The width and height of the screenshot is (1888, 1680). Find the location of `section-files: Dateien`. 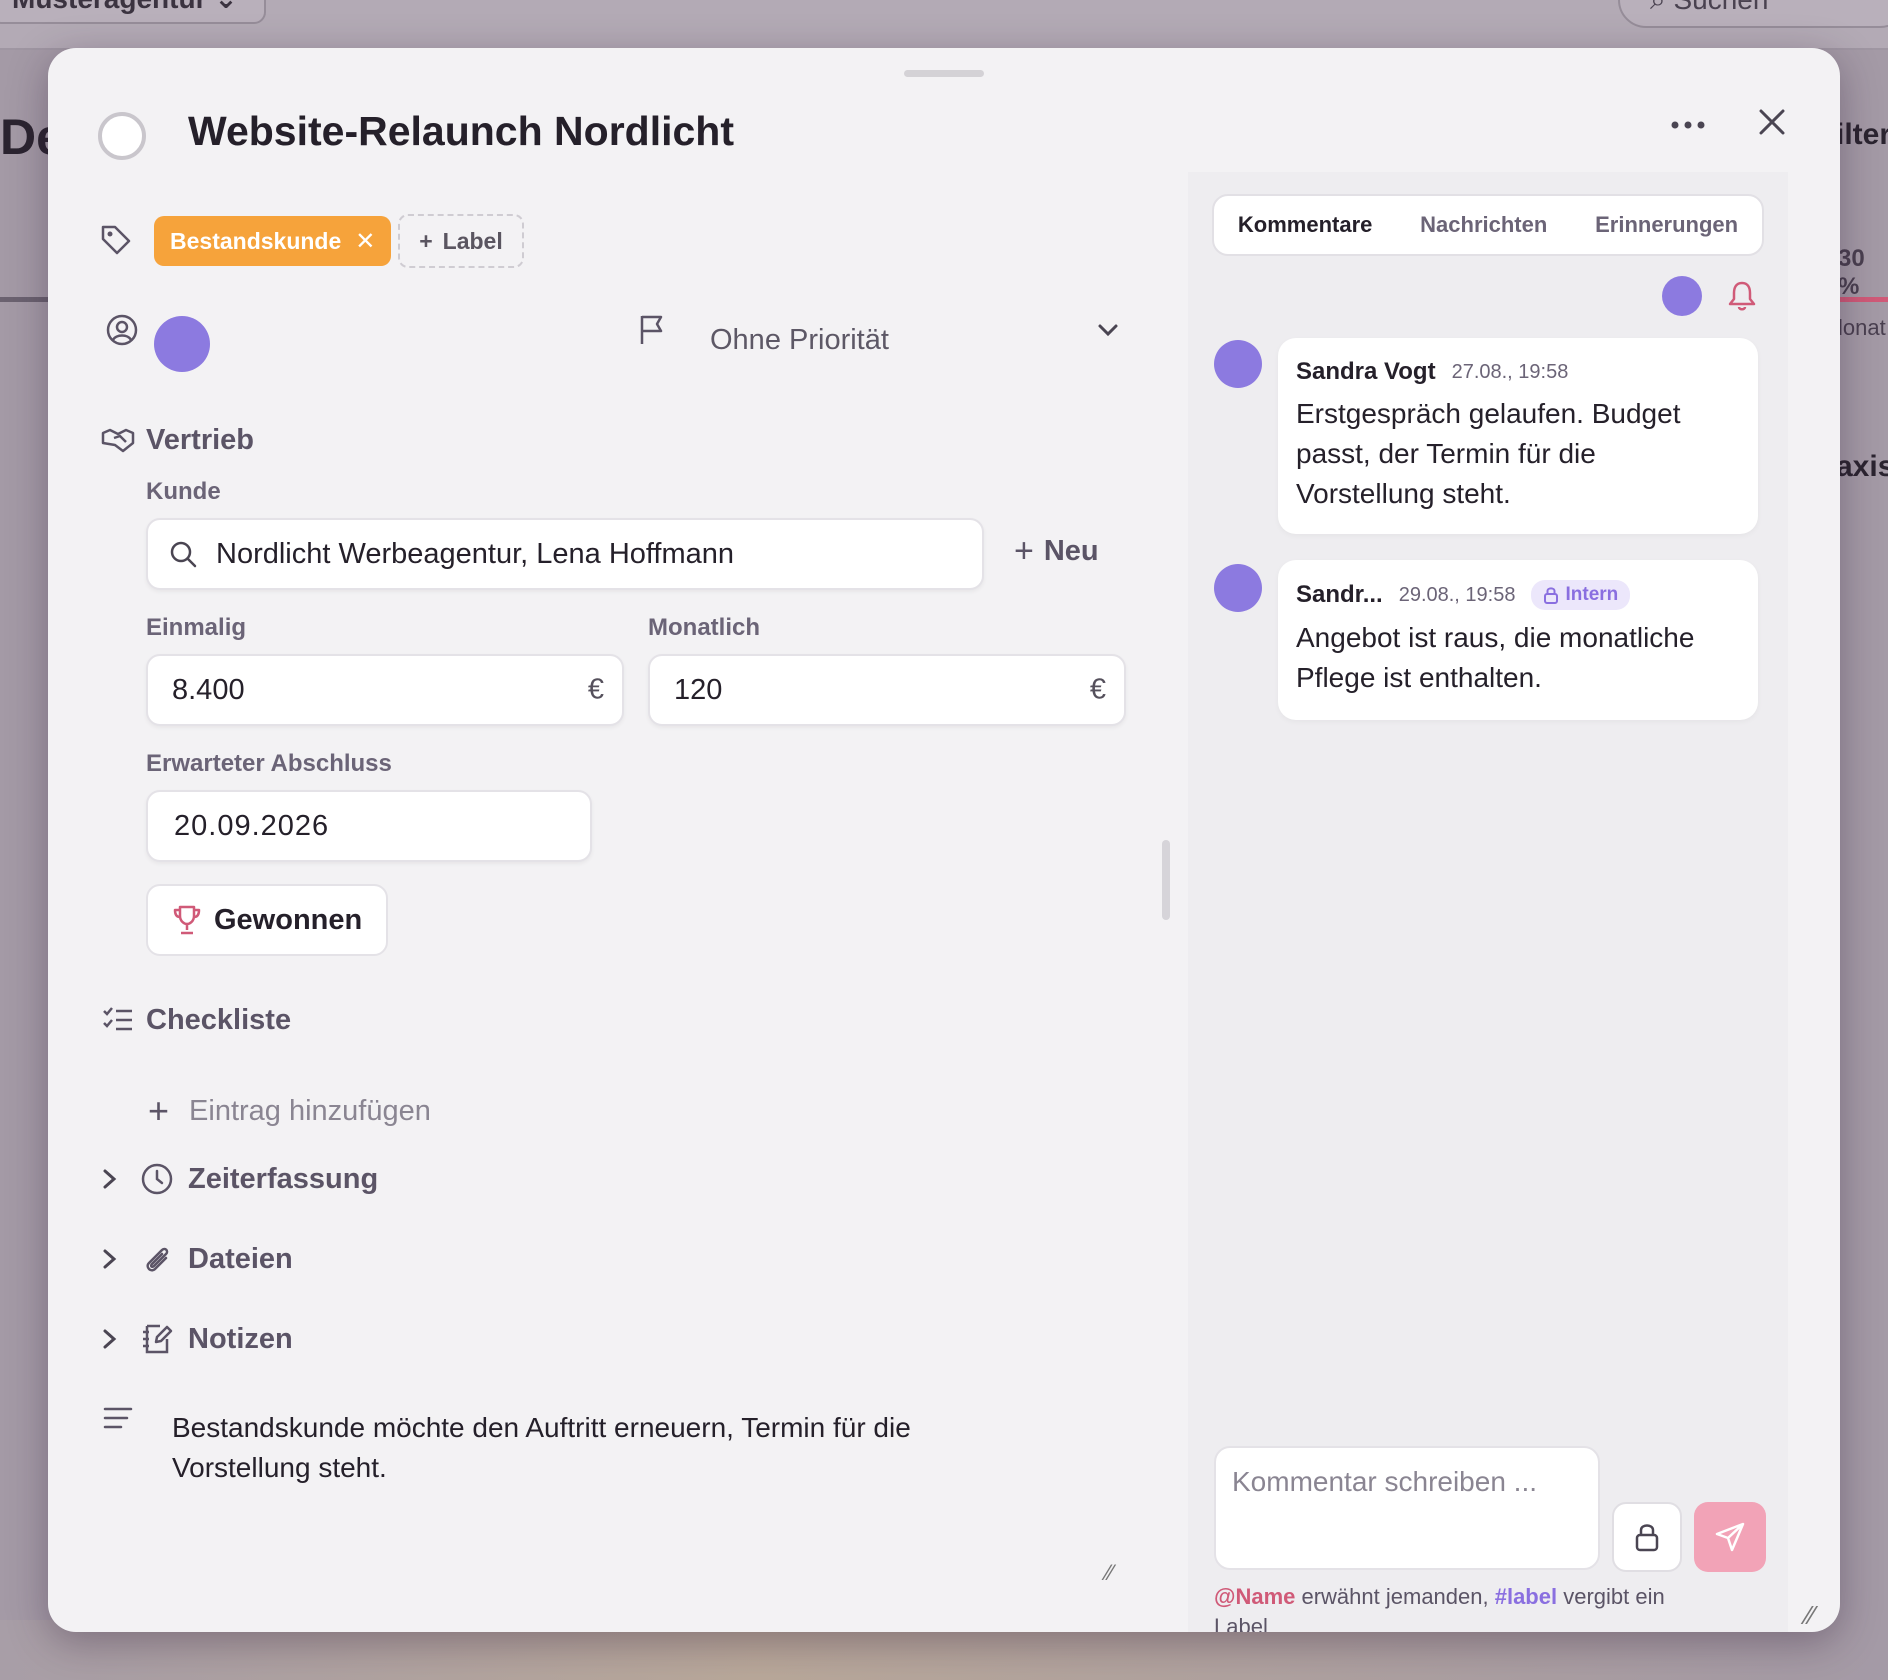

section-files: Dateien is located at coordinates (196, 1259).